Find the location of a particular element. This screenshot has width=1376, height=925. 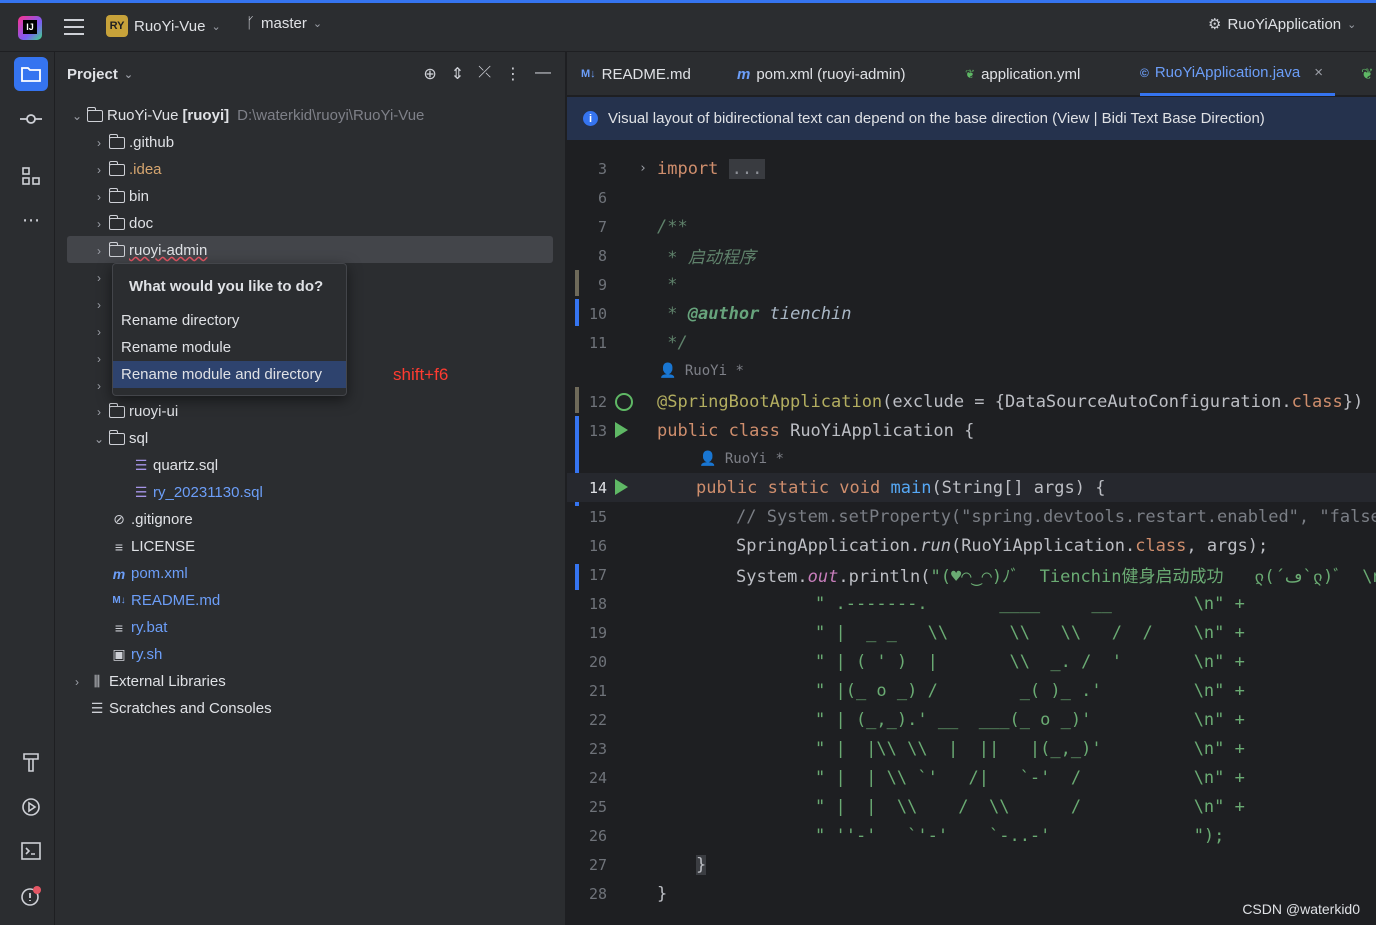

line-number: 17 is located at coordinates (597, 574).